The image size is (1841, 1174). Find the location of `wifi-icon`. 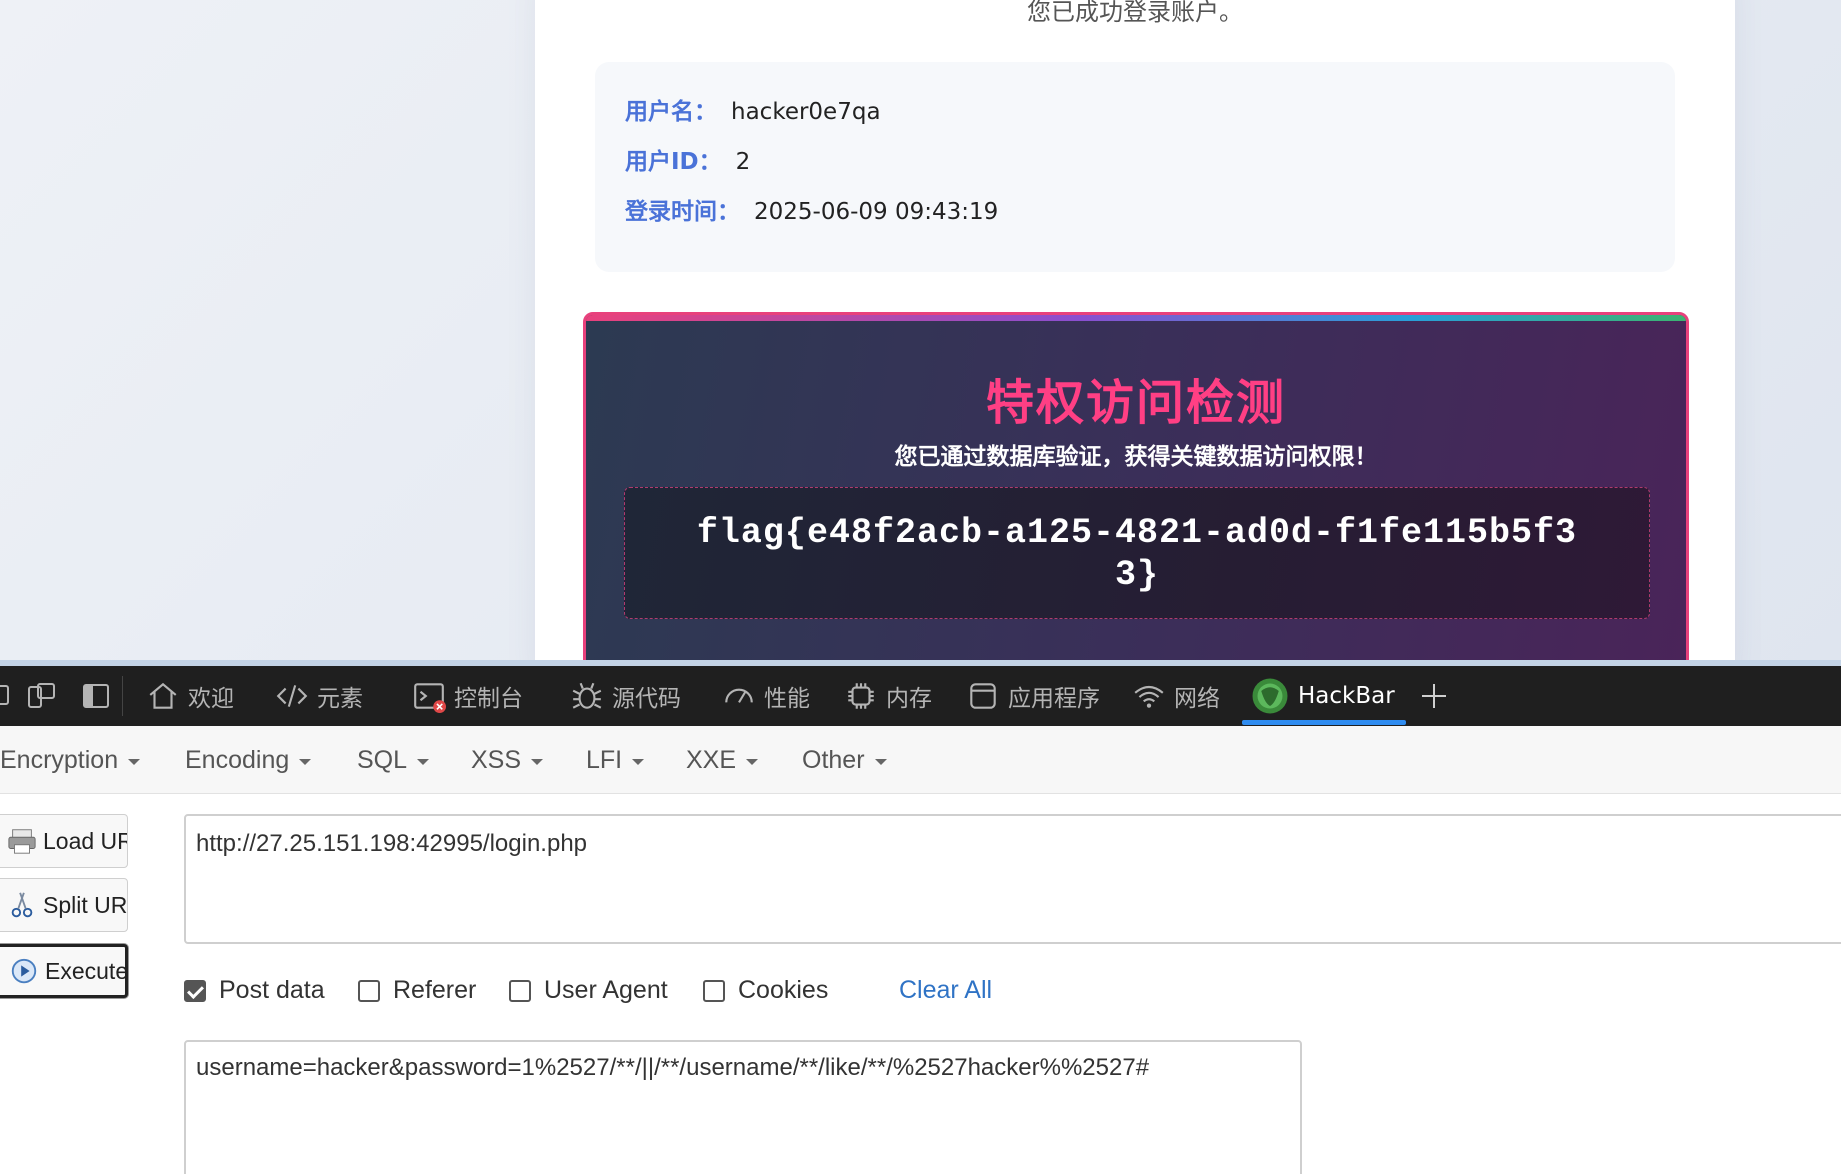

wifi-icon is located at coordinates (1149, 696).